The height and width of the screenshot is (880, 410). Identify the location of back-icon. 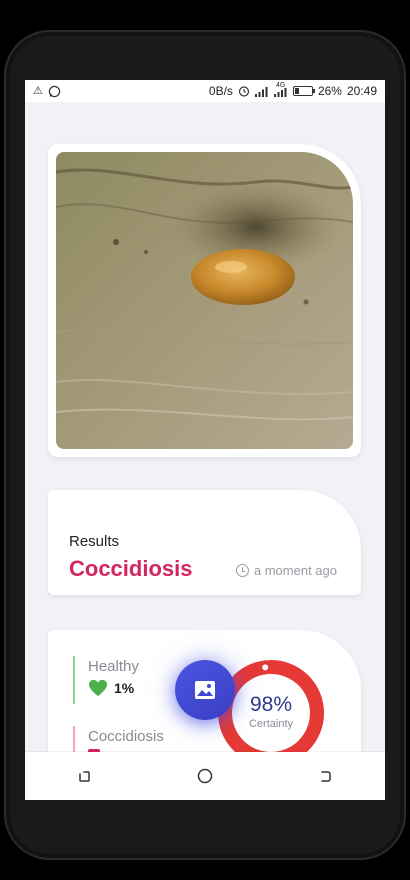
(326, 776).